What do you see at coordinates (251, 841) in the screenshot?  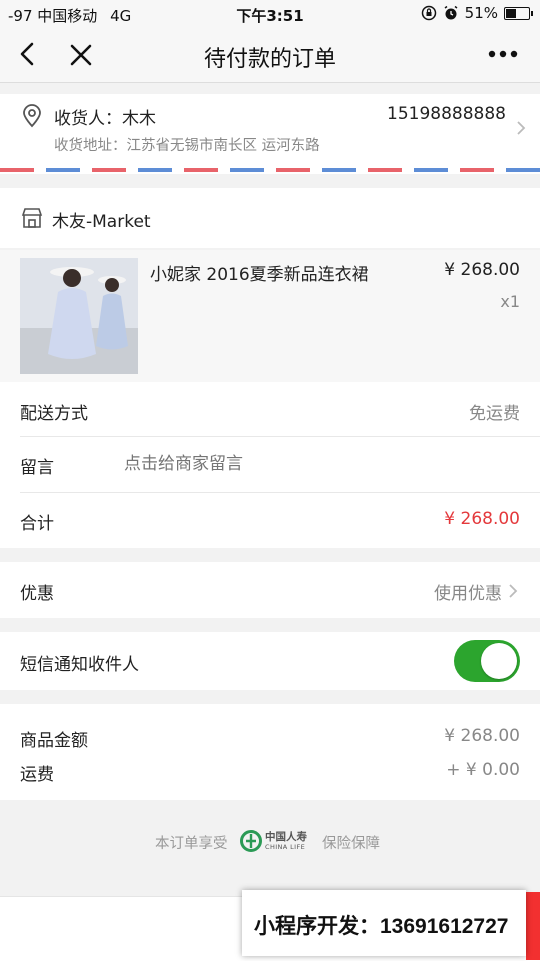 I see `china-life-logo-icon` at bounding box center [251, 841].